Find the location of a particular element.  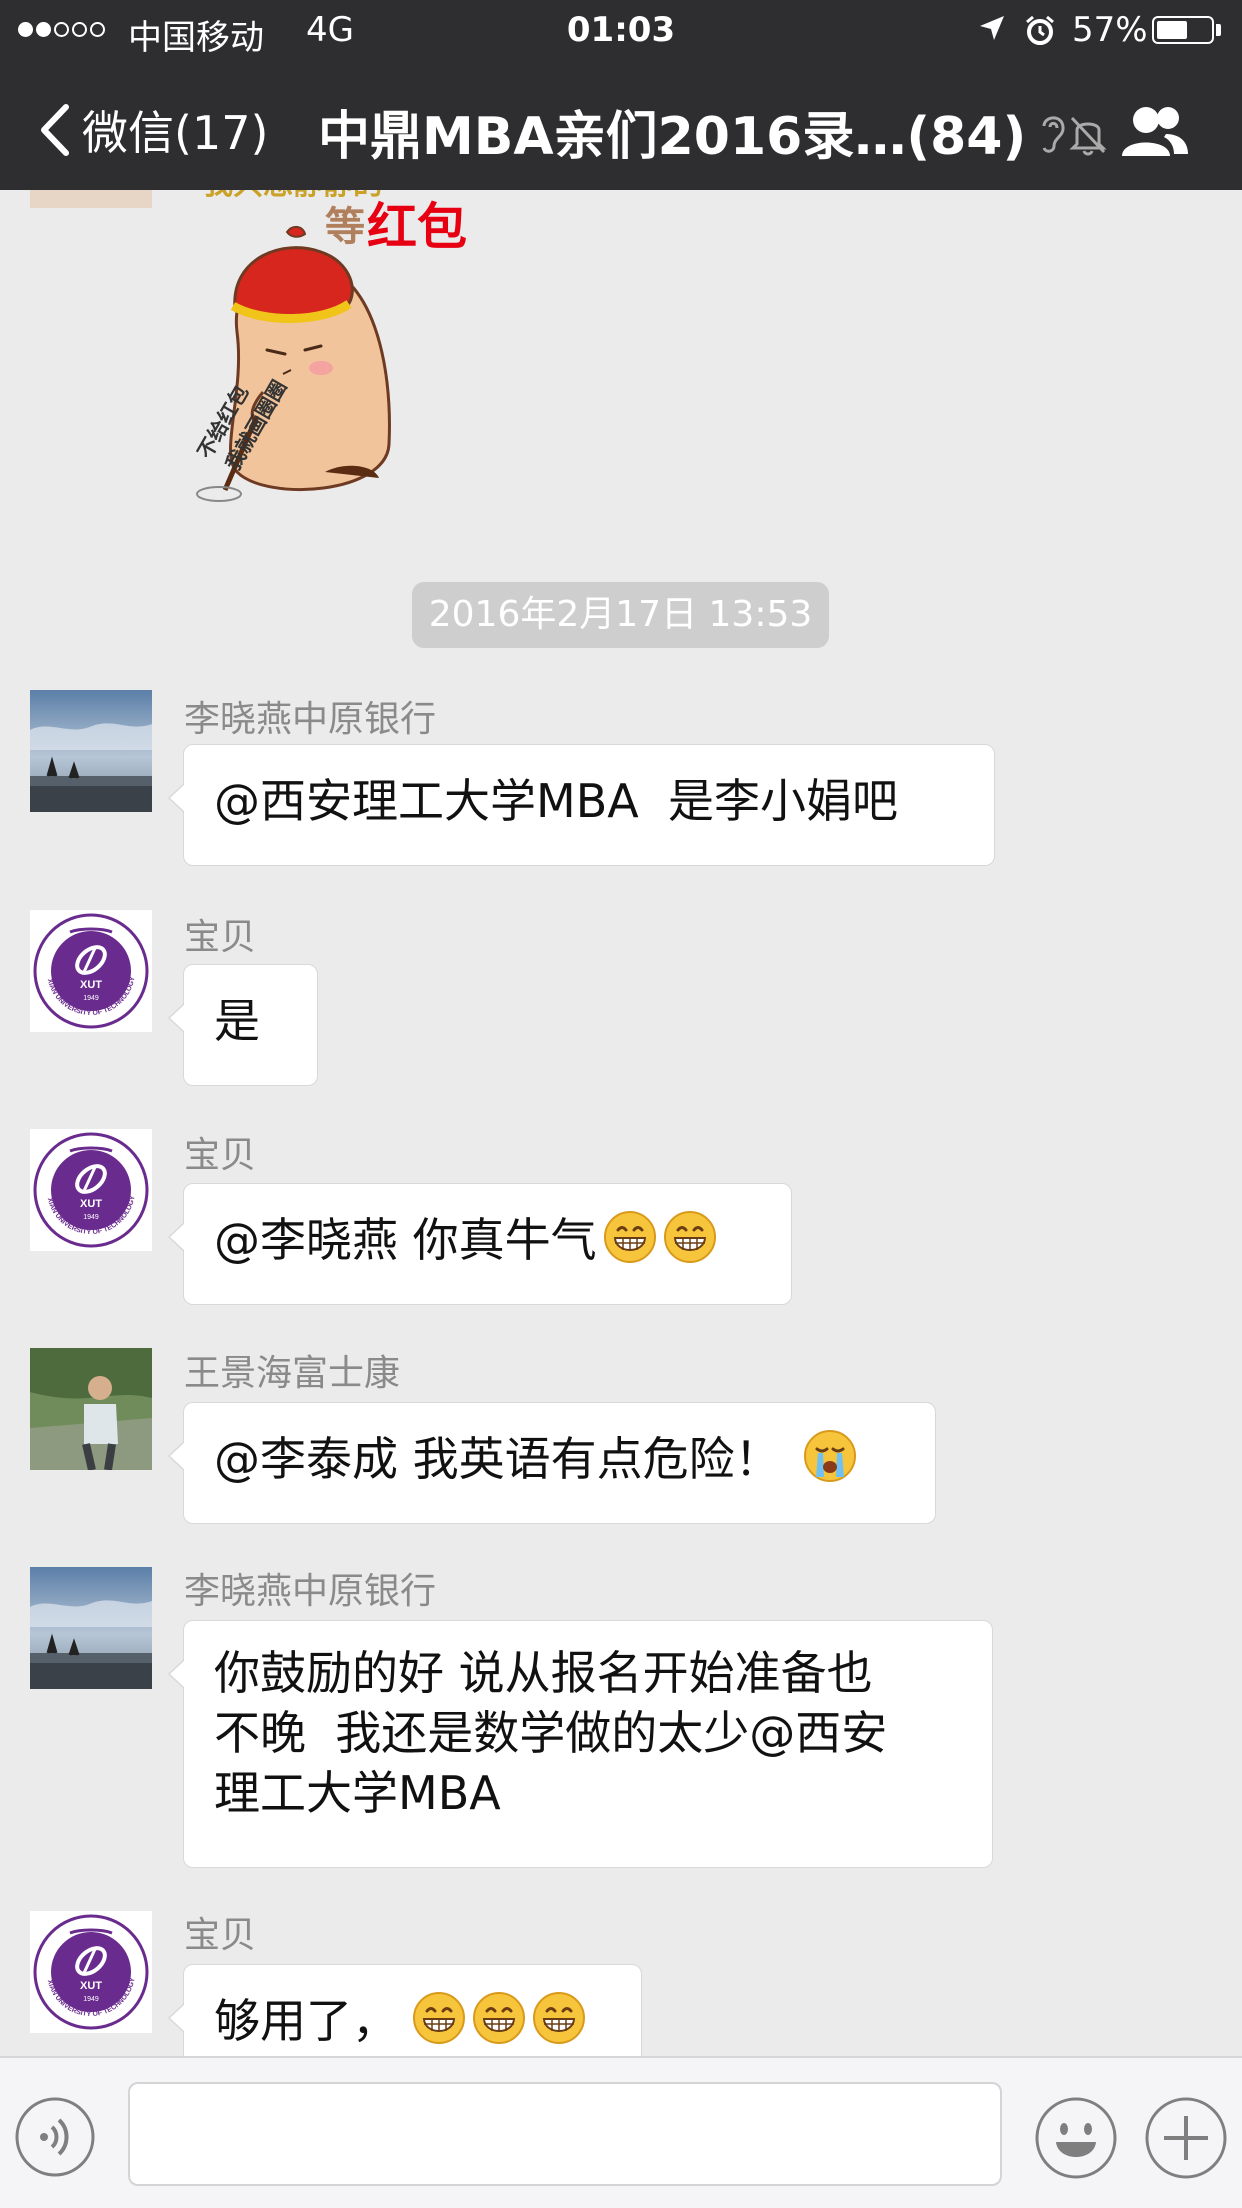

message-text: @李晓燕 你真牛气 is located at coordinates (405, 1240).